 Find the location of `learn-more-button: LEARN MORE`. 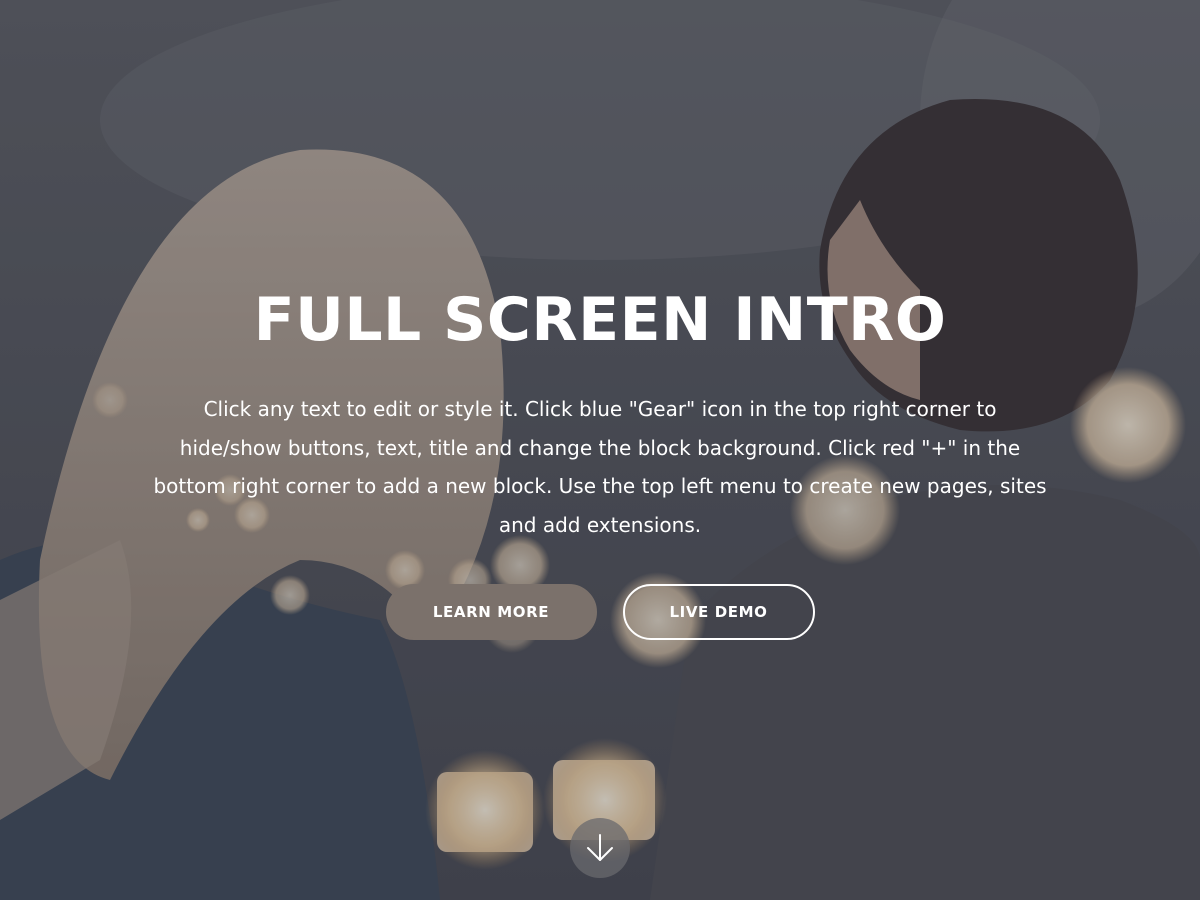

learn-more-button: LEARN MORE is located at coordinates (491, 612).